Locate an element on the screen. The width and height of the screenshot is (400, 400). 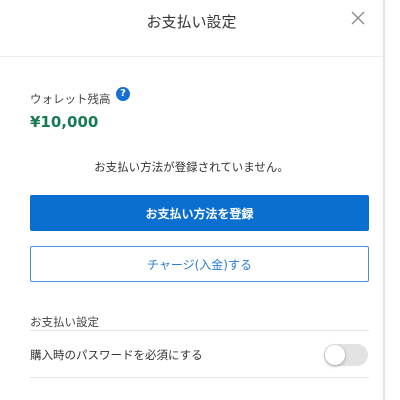
wallet-balance-value: ¥10,000 is located at coordinates (64, 122).